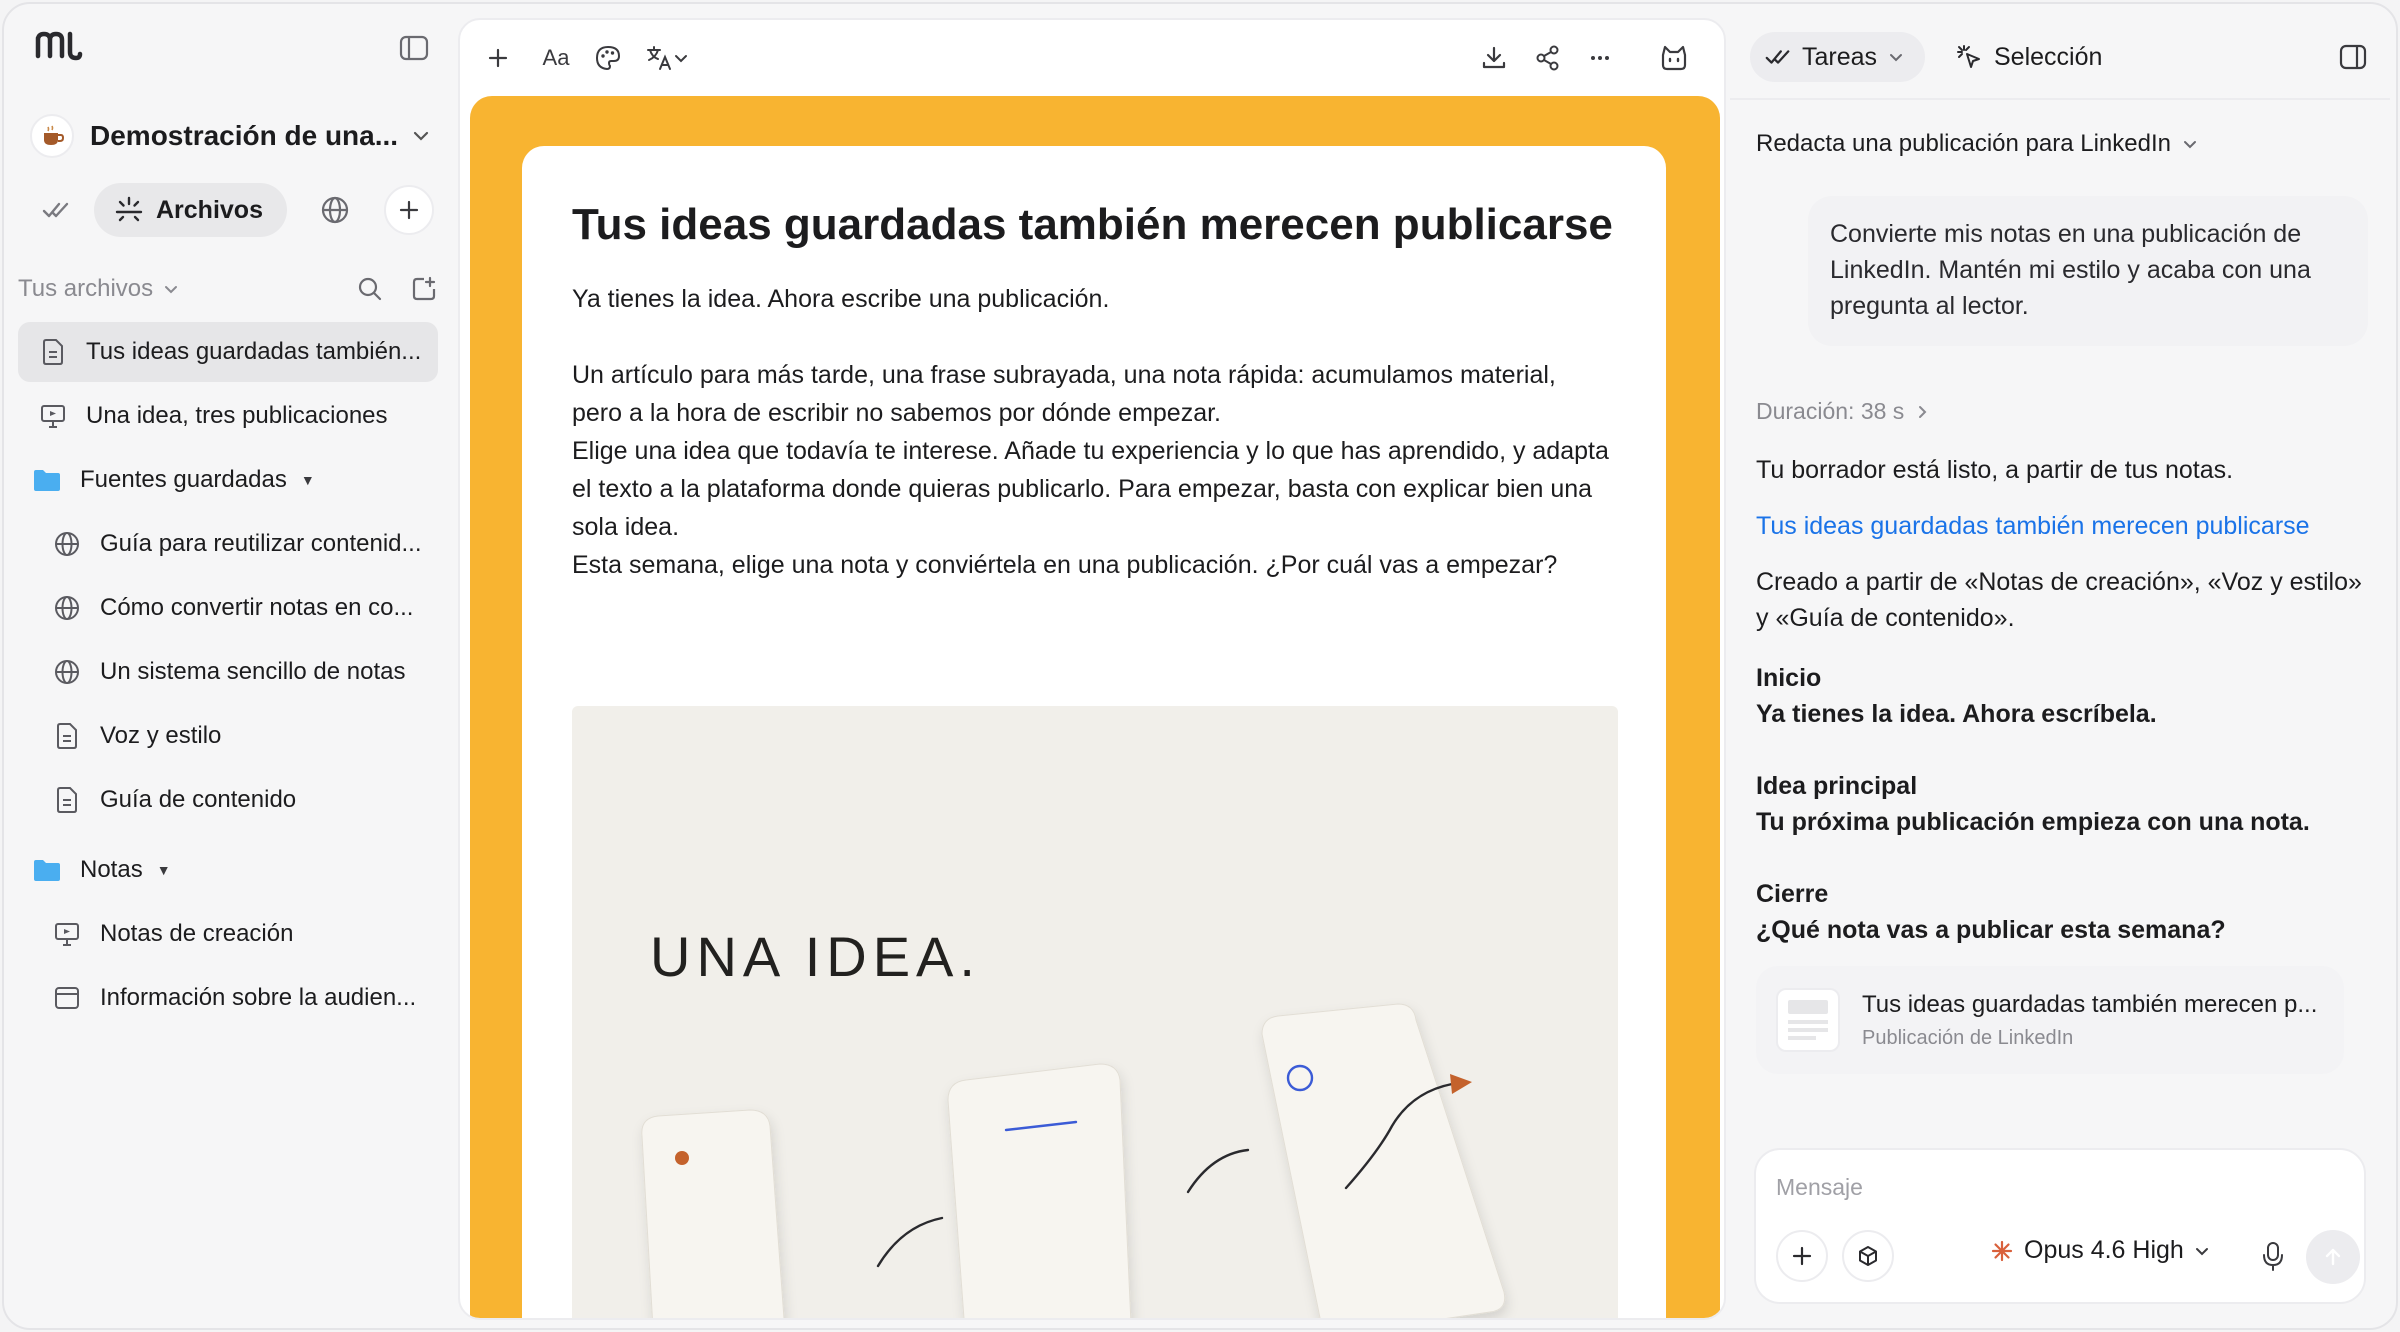 The image size is (2400, 1332). I want to click on assistant-robot-icon, so click(1674, 58).